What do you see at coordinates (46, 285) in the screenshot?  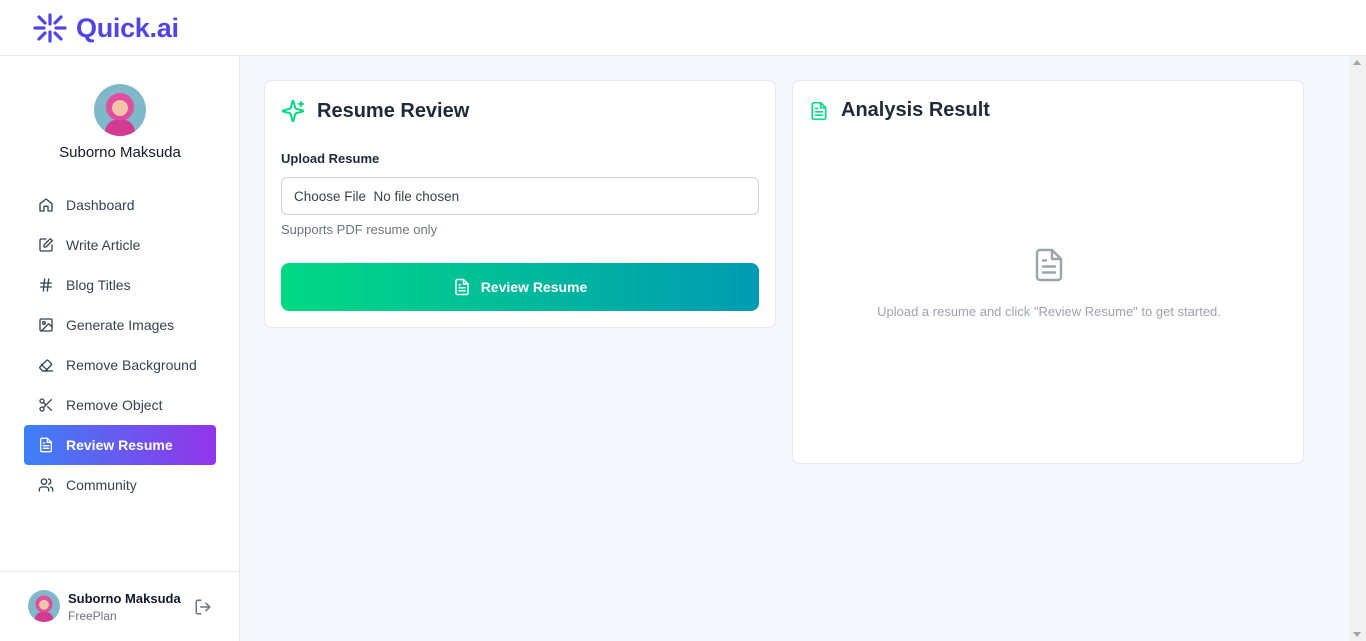 I see `hash-icon` at bounding box center [46, 285].